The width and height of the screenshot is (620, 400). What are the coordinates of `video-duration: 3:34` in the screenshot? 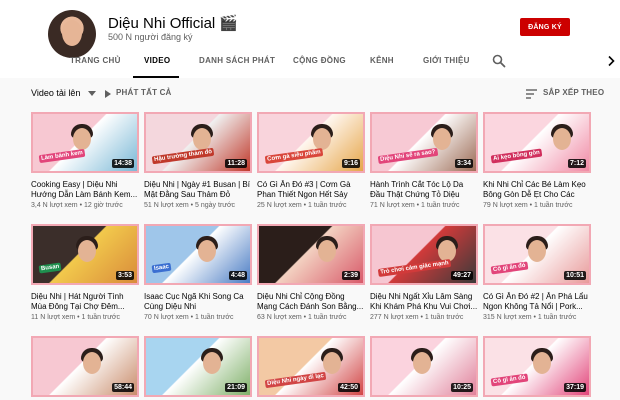 It's located at (463, 163).